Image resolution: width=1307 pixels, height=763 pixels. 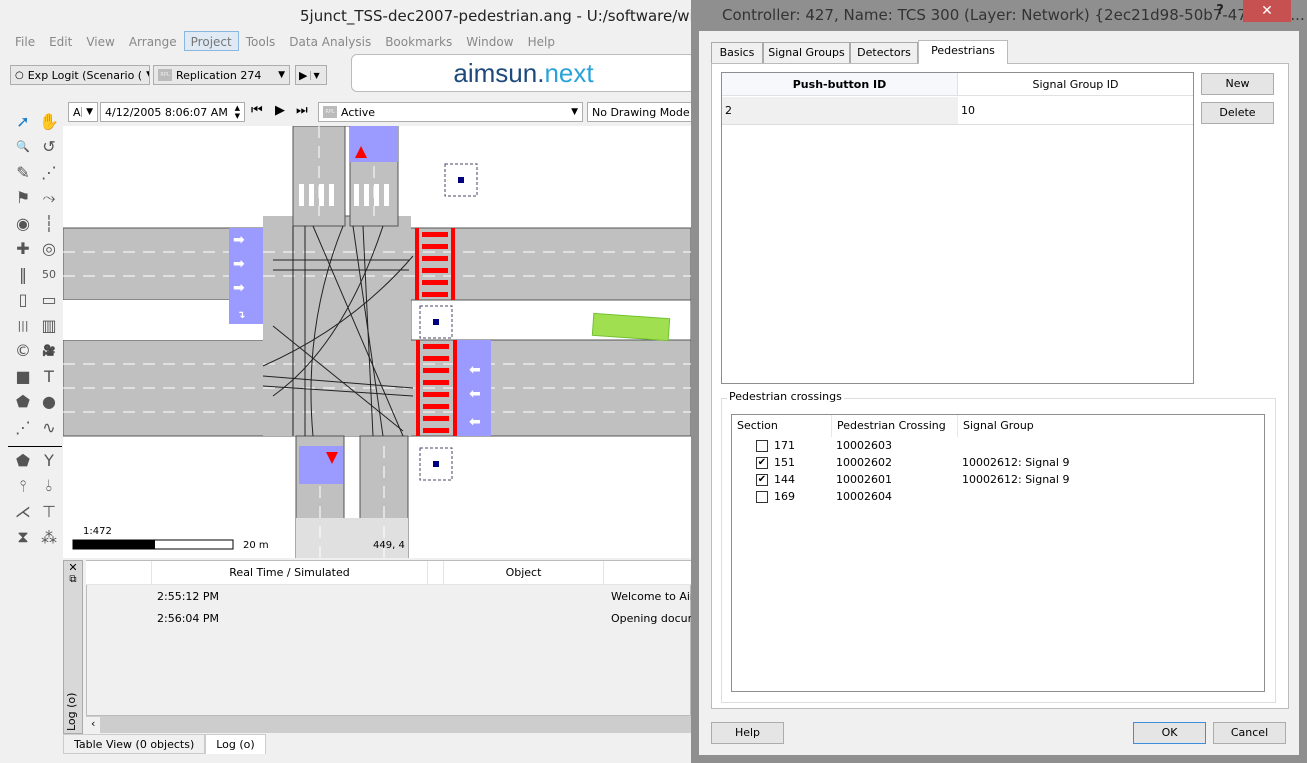 What do you see at coordinates (330, 41) in the screenshot?
I see `menu-data-analysis: Data Analysis` at bounding box center [330, 41].